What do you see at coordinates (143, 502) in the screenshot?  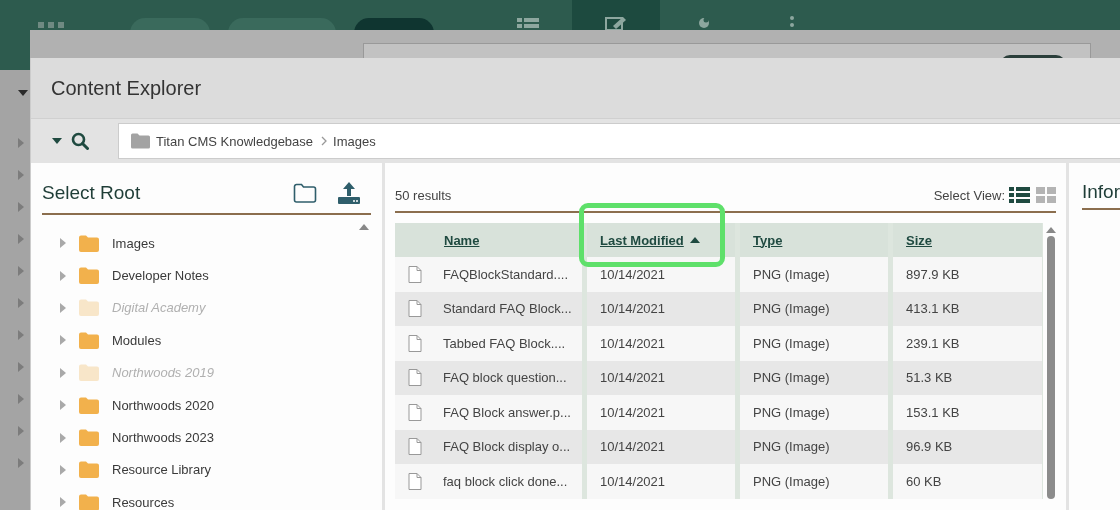 I see `tree-item: Resources` at bounding box center [143, 502].